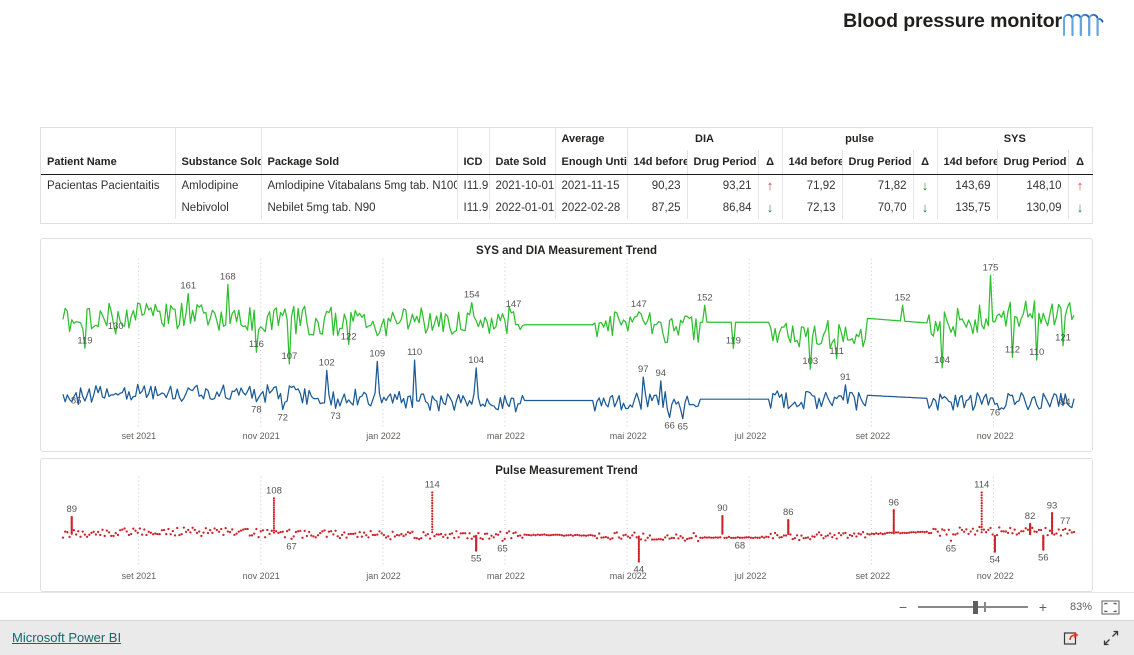 This screenshot has height=655, width=1134. What do you see at coordinates (1072, 638) in the screenshot?
I see `share-icon` at bounding box center [1072, 638].